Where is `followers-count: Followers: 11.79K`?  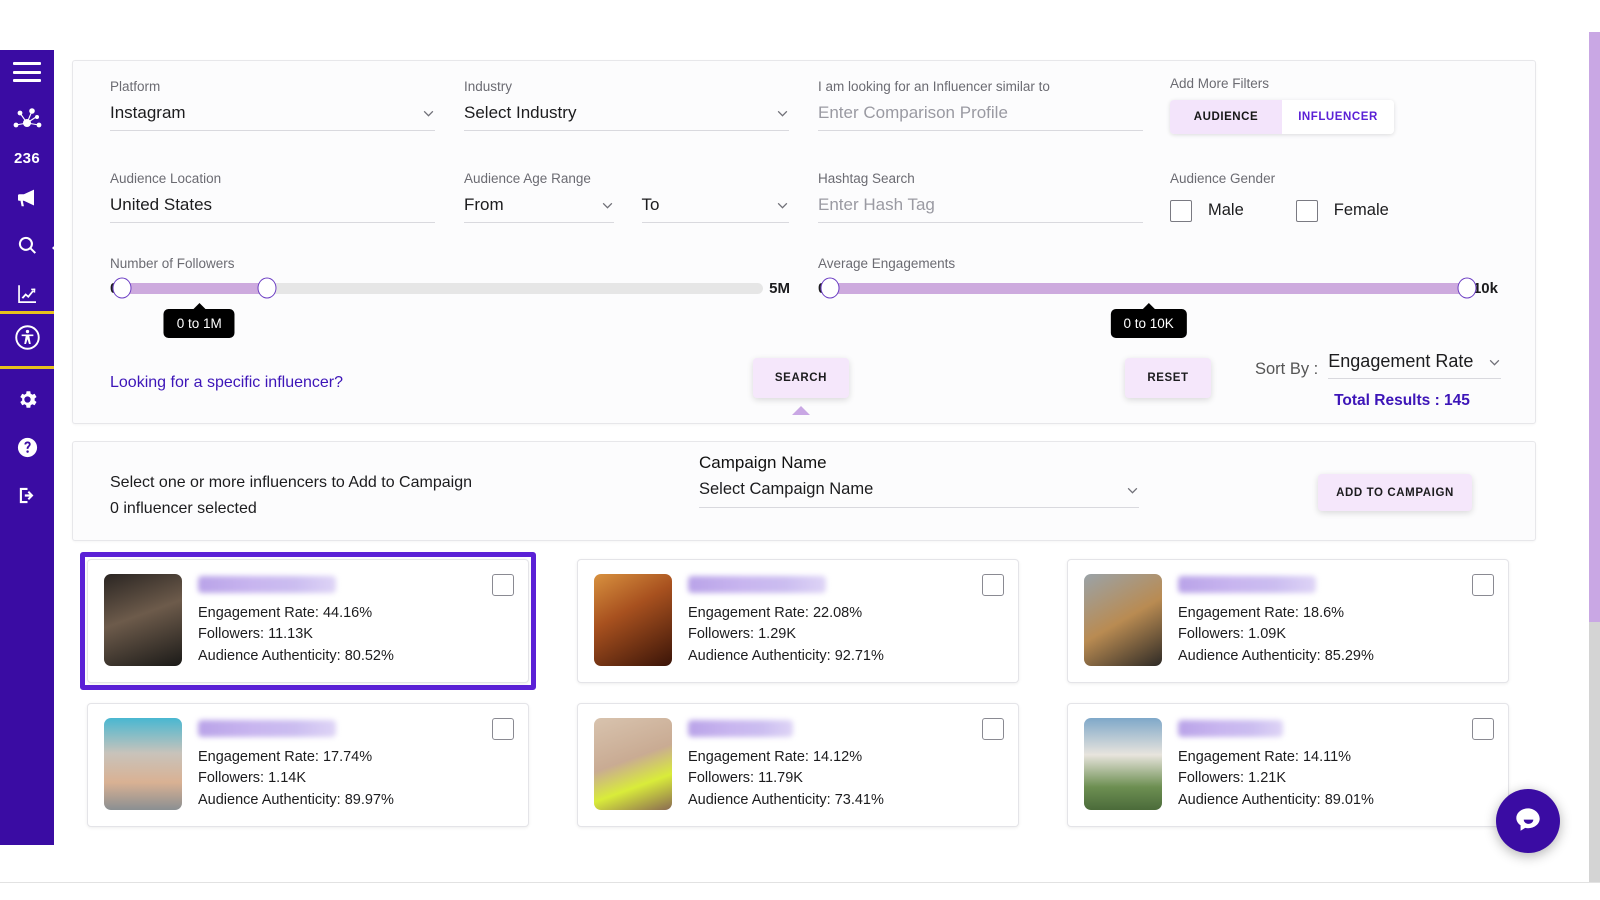
followers-count: Followers: 11.79K is located at coordinates (745, 778).